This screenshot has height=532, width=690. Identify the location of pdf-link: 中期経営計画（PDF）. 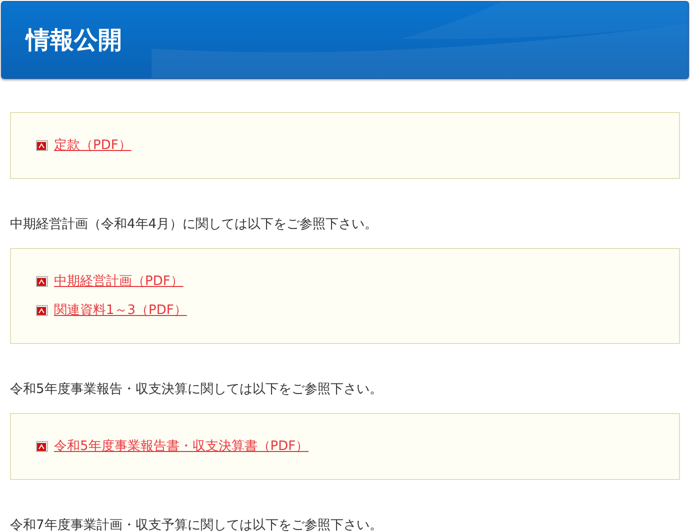
(122, 281).